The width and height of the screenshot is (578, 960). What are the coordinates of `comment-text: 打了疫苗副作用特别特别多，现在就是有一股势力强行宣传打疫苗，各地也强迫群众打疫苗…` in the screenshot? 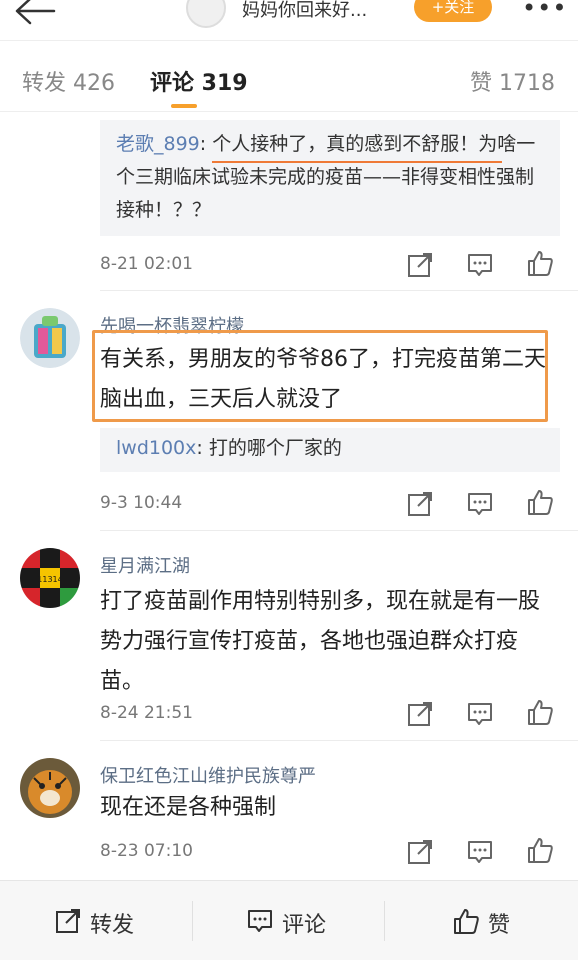 It's located at (320, 641).